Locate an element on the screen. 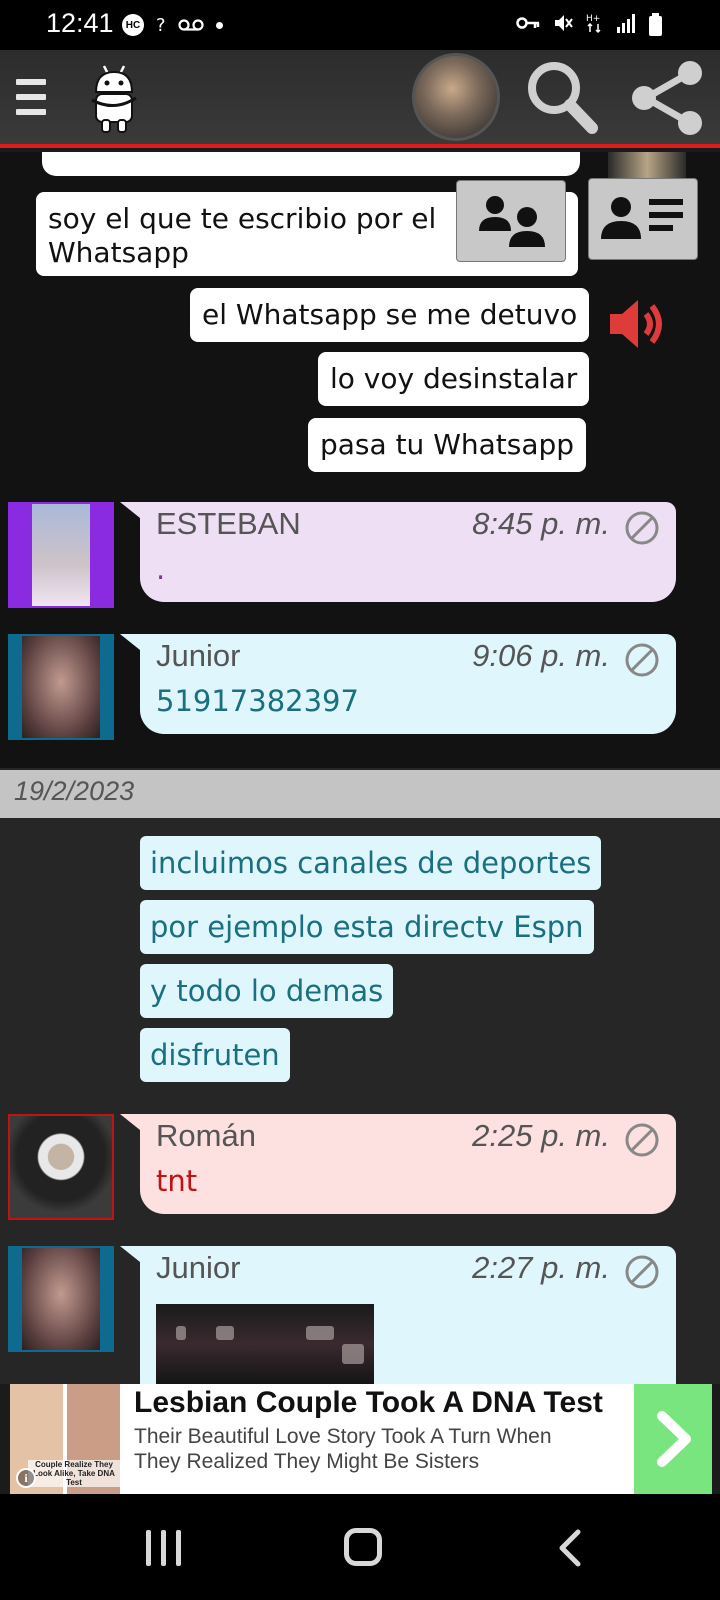 The width and height of the screenshot is (720, 1600). info-icon: i is located at coordinates (26, 1478).